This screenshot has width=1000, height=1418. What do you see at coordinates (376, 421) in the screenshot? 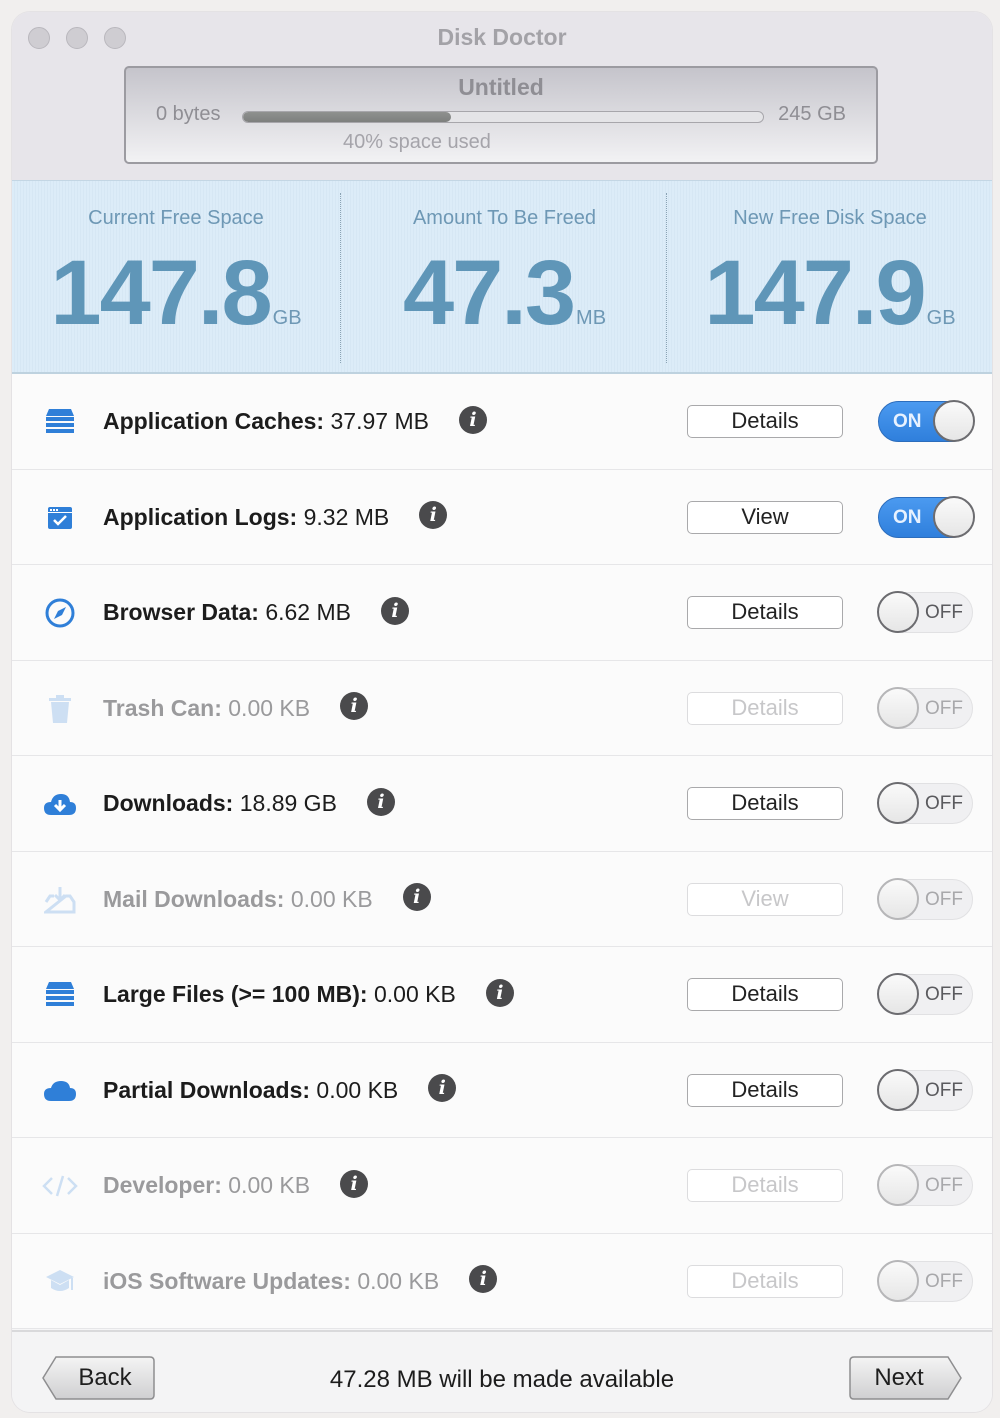
I see `item-size: 37.97 MB` at bounding box center [376, 421].